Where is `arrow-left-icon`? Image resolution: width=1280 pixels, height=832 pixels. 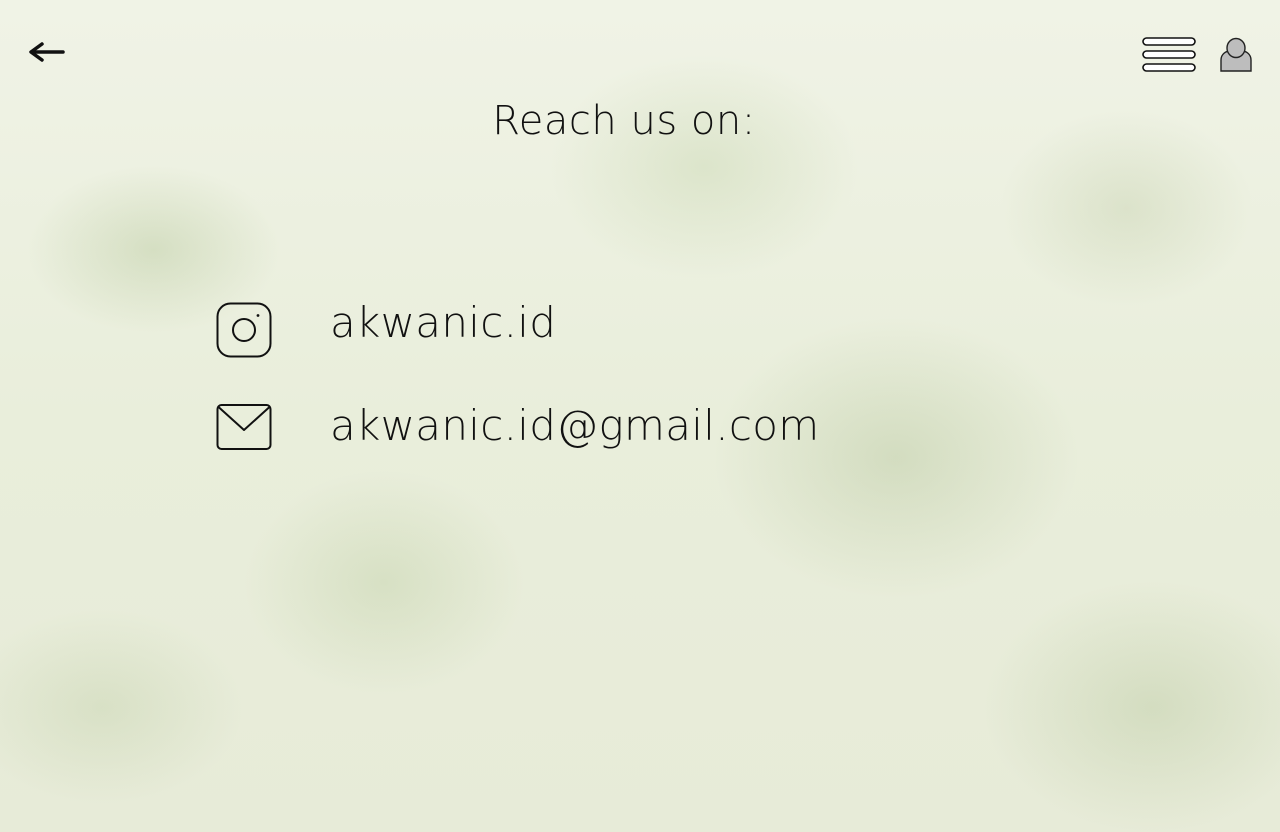 arrow-left-icon is located at coordinates (47, 52).